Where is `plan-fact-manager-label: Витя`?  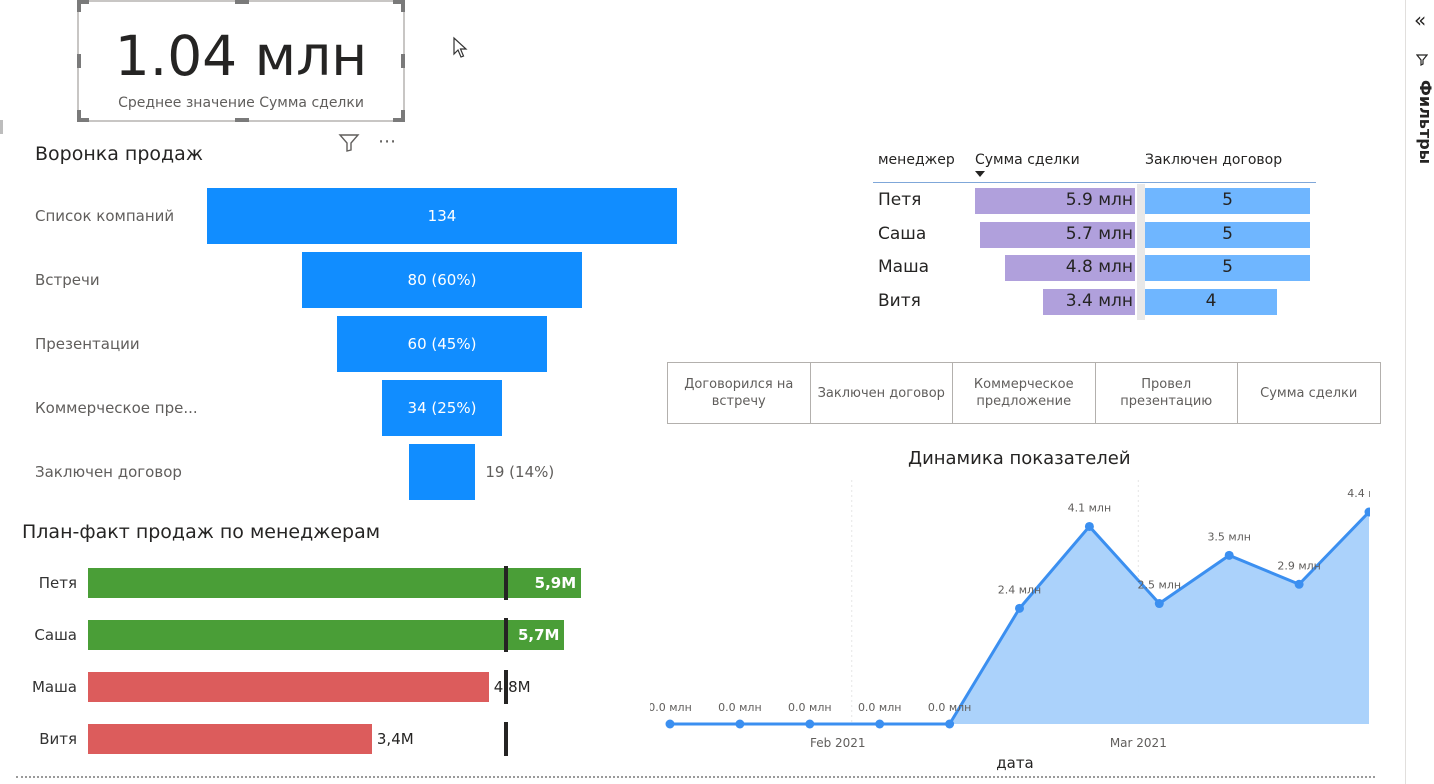
plan-fact-manager-label: Витя is located at coordinates (58, 739).